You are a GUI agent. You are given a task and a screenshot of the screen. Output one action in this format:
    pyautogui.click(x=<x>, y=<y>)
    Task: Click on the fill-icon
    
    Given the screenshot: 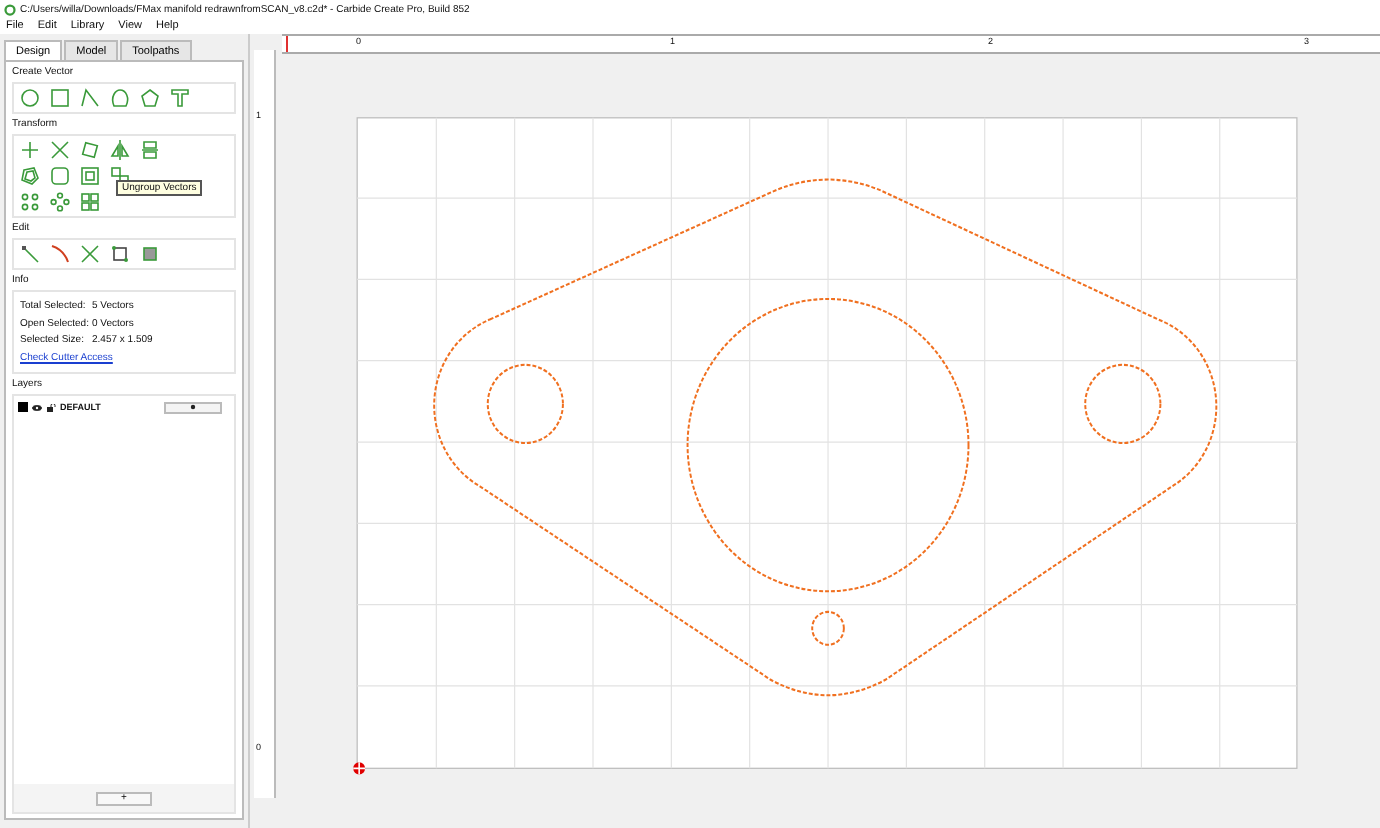 What is the action you would take?
    pyautogui.click(x=150, y=254)
    